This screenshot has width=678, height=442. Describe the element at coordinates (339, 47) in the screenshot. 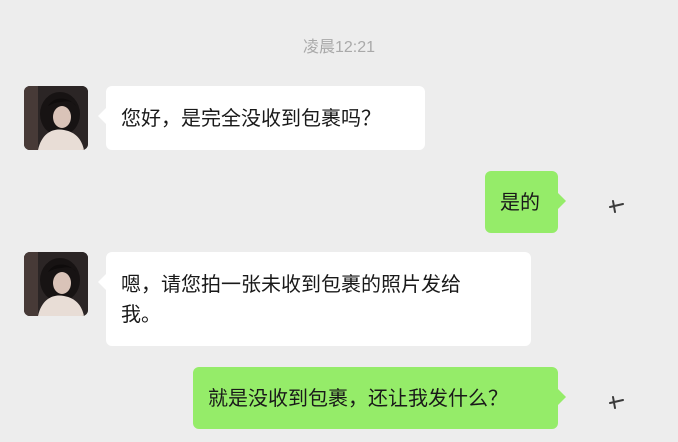

I see `message-timestamp: 凌晨12:21` at that location.